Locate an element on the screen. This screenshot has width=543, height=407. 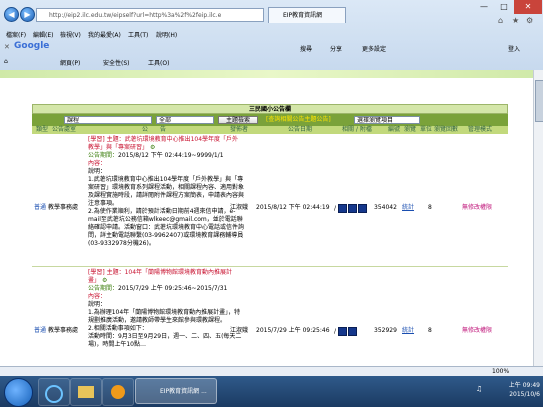
favorites-icon: ★ is located at coordinates (515, 20).